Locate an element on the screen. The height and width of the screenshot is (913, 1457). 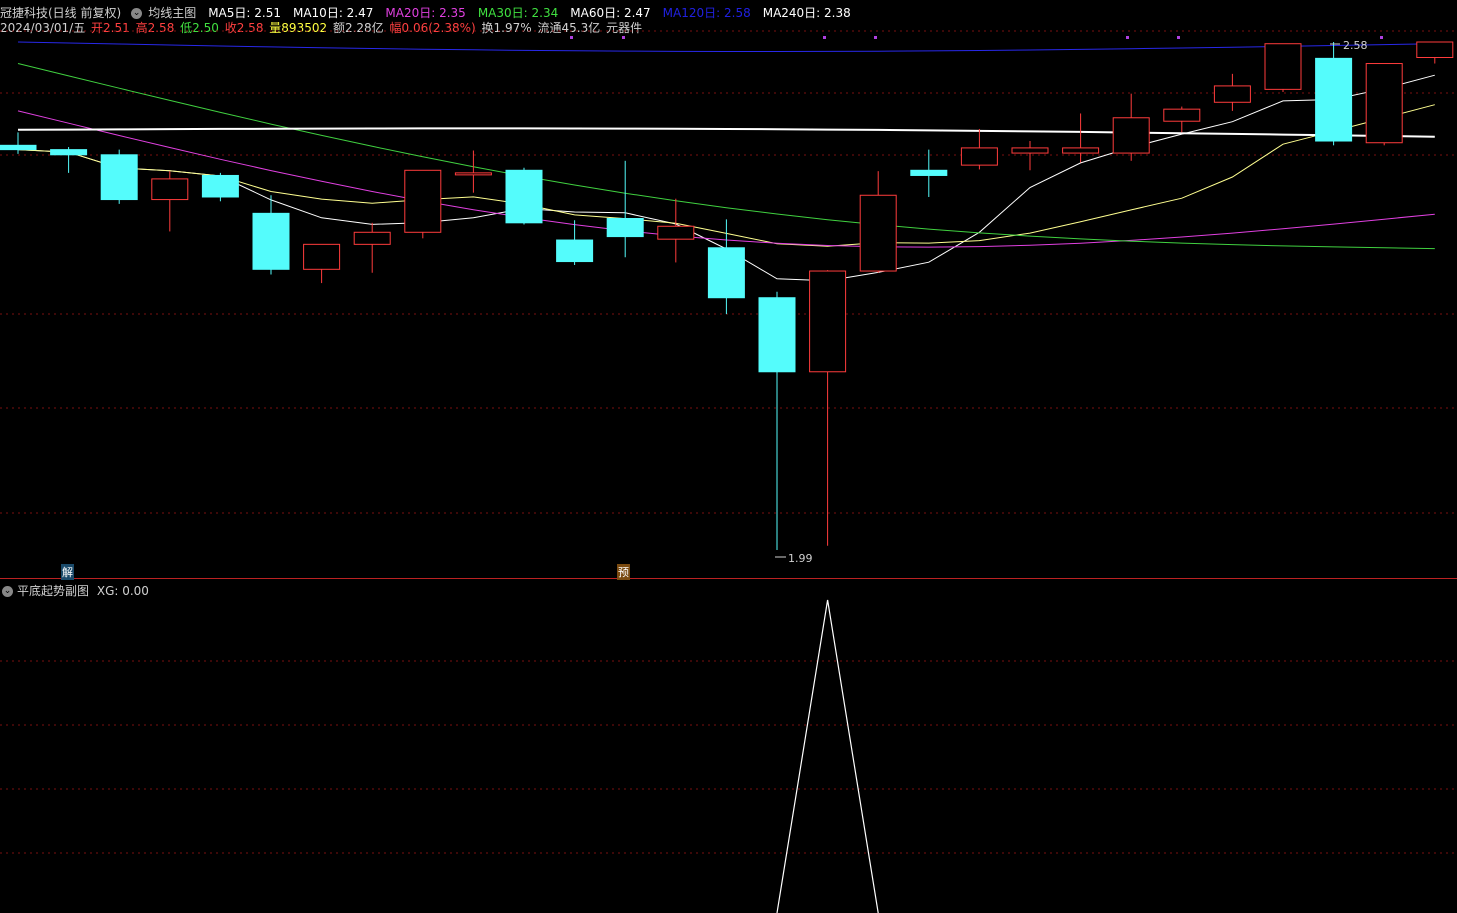
sub-value: XG: 0.00 is located at coordinates (122, 591).